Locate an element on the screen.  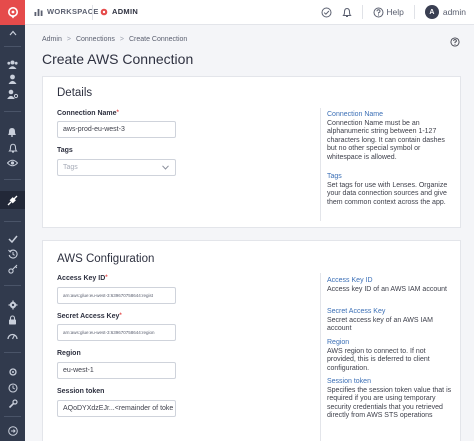
help-title: Session token is located at coordinates (349, 381).